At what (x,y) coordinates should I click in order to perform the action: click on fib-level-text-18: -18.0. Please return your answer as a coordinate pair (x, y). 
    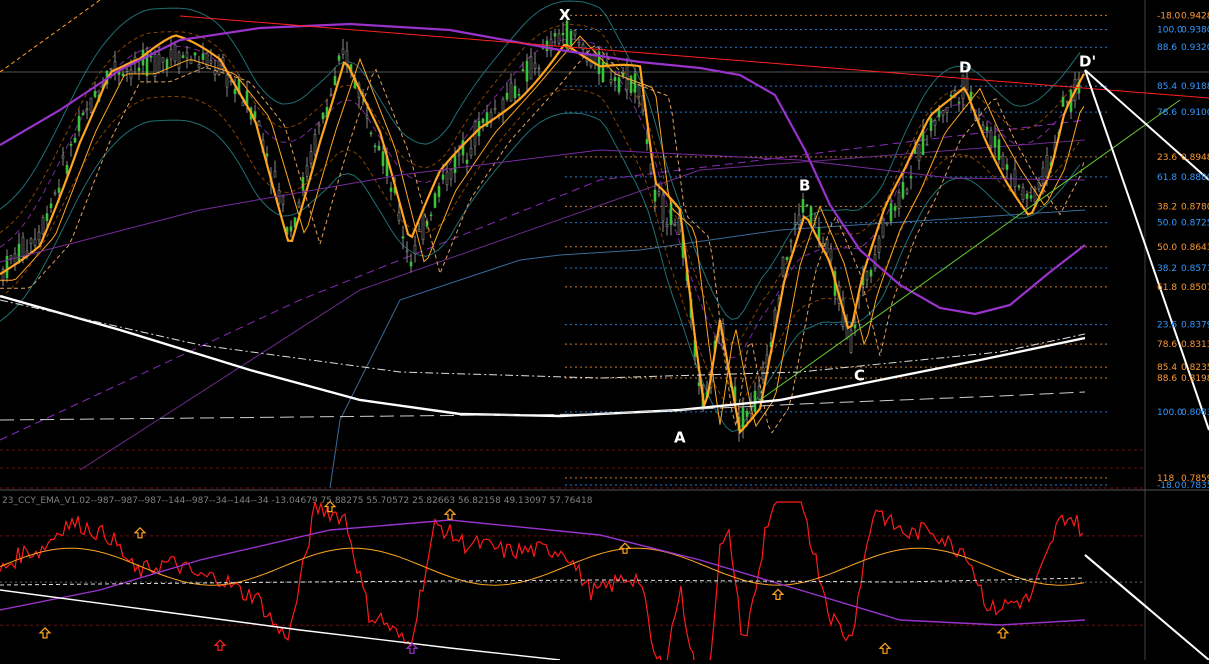
    Looking at the image, I should click on (1169, 486).